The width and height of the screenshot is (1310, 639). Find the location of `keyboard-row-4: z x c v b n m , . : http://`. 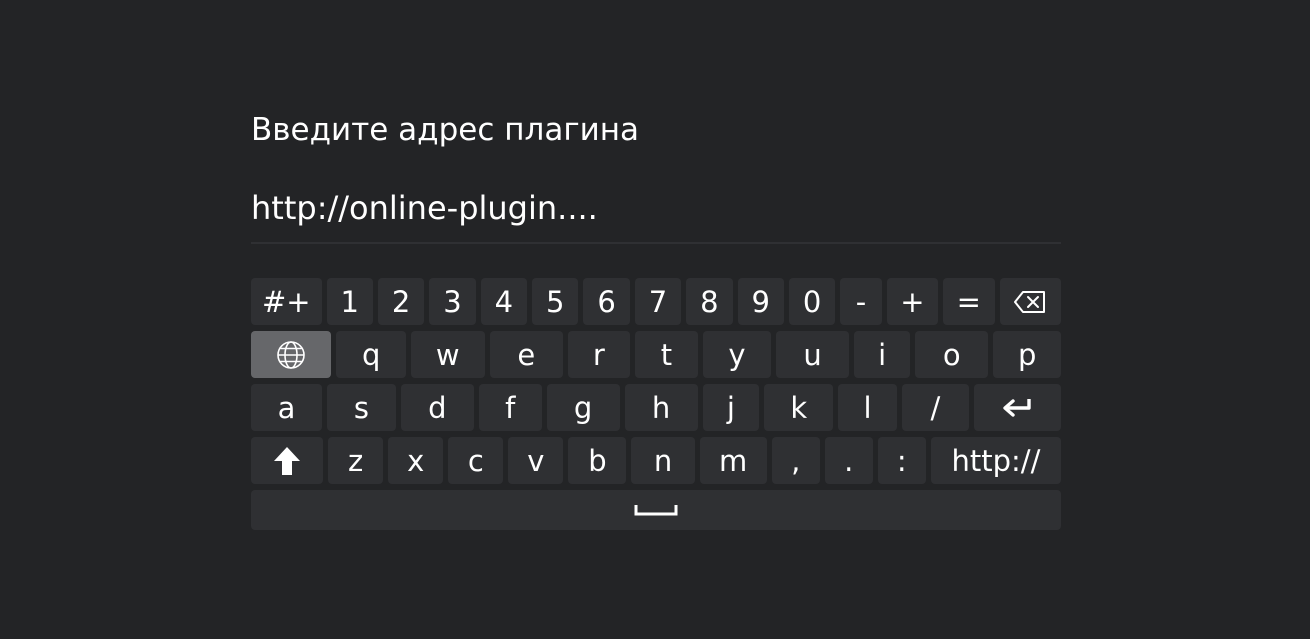

keyboard-row-4: z x c v b n m , . : http:// is located at coordinates (656, 460).